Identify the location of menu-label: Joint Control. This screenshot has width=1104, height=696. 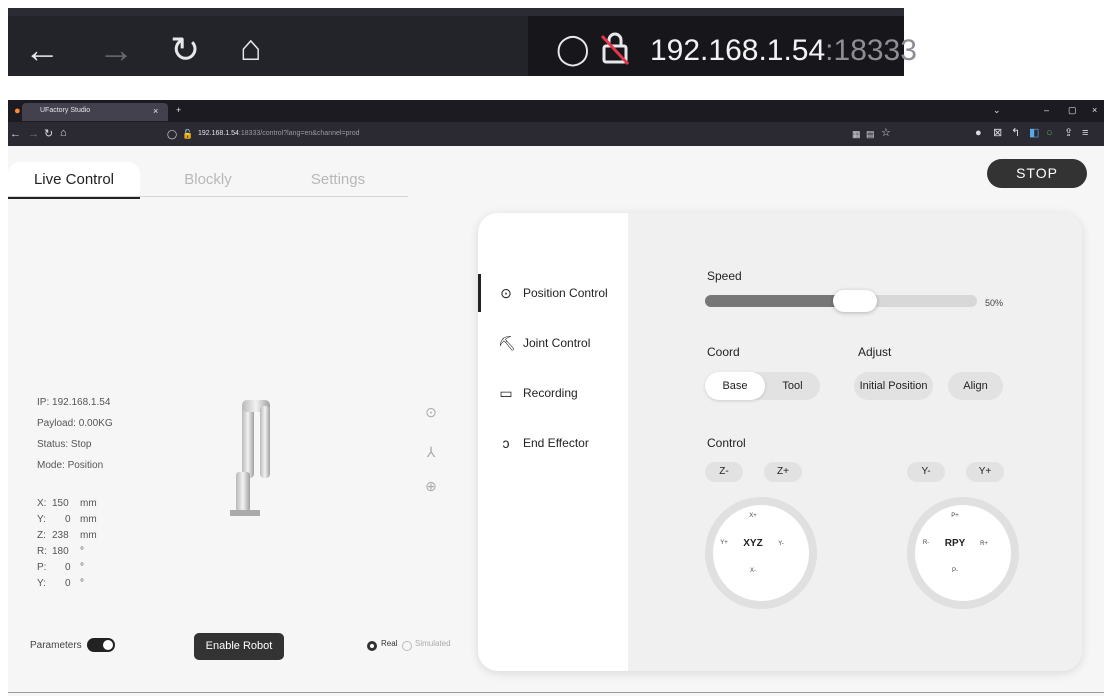
(557, 343).